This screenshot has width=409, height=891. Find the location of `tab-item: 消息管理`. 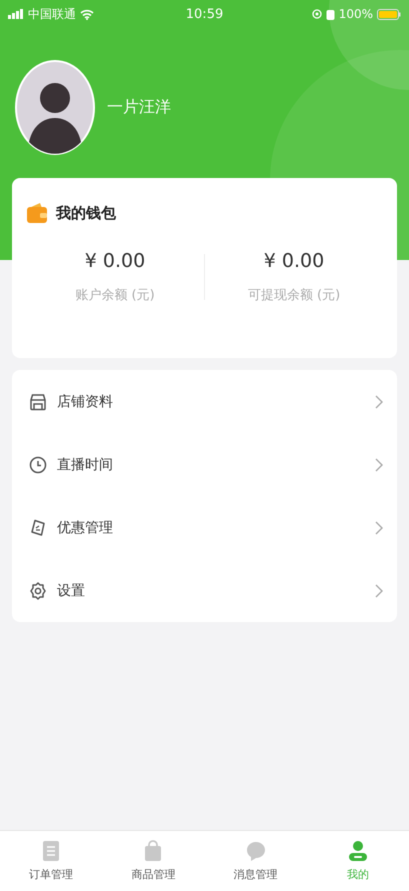

tab-item: 消息管理 is located at coordinates (255, 861).